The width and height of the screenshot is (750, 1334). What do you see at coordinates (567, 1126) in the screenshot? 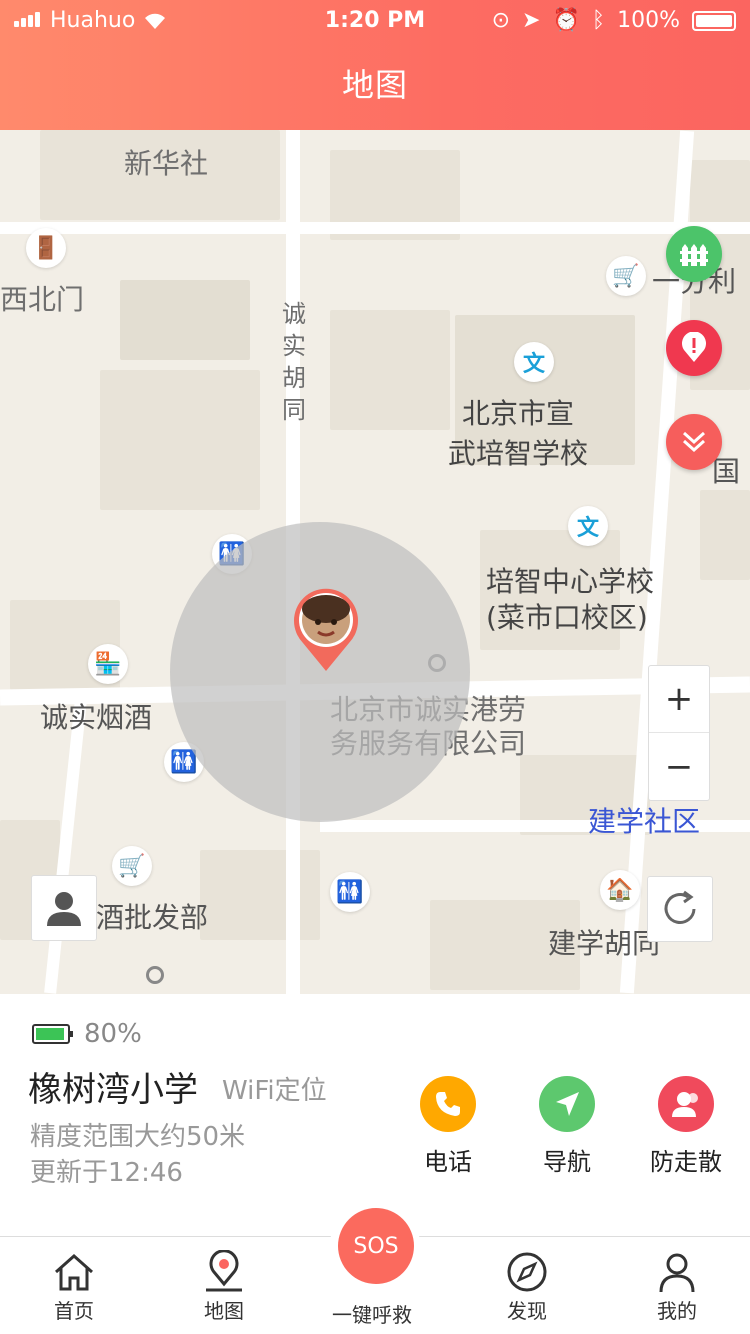
I see `navigate-button: 导航` at bounding box center [567, 1126].